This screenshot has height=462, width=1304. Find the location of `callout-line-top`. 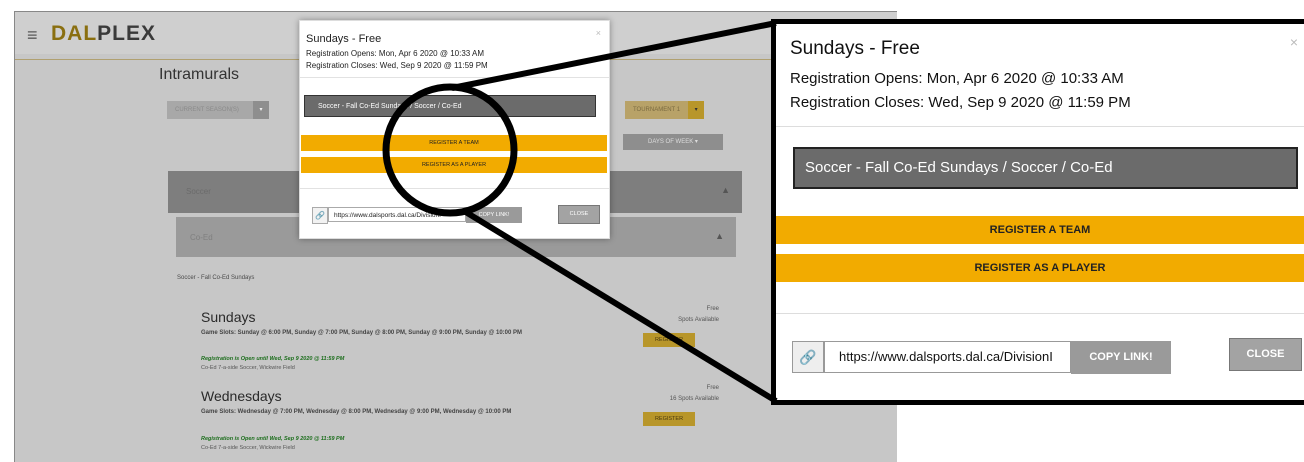

callout-line-top is located at coordinates (614, 55).